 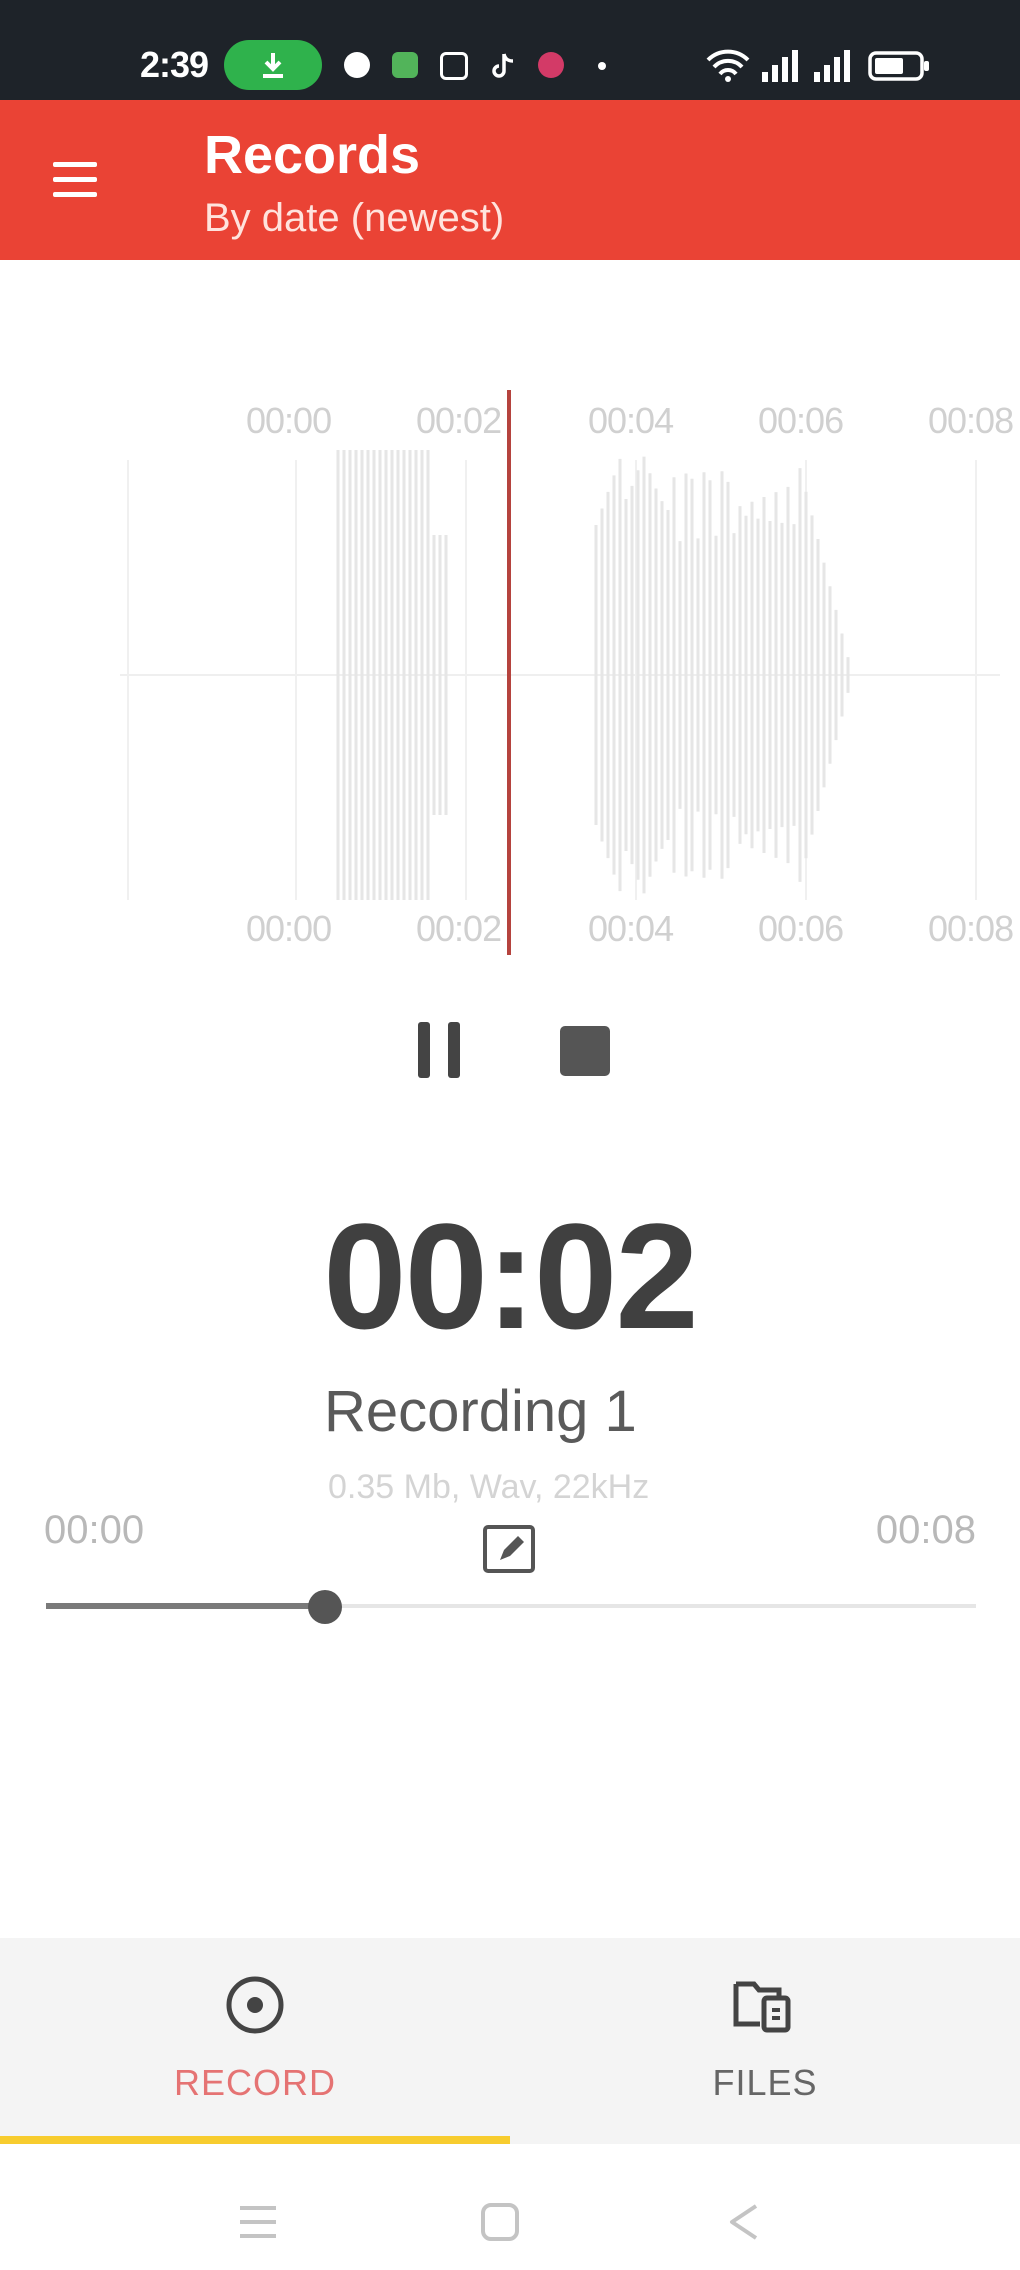 I want to click on tab-indicator, so click(x=255, y=2140).